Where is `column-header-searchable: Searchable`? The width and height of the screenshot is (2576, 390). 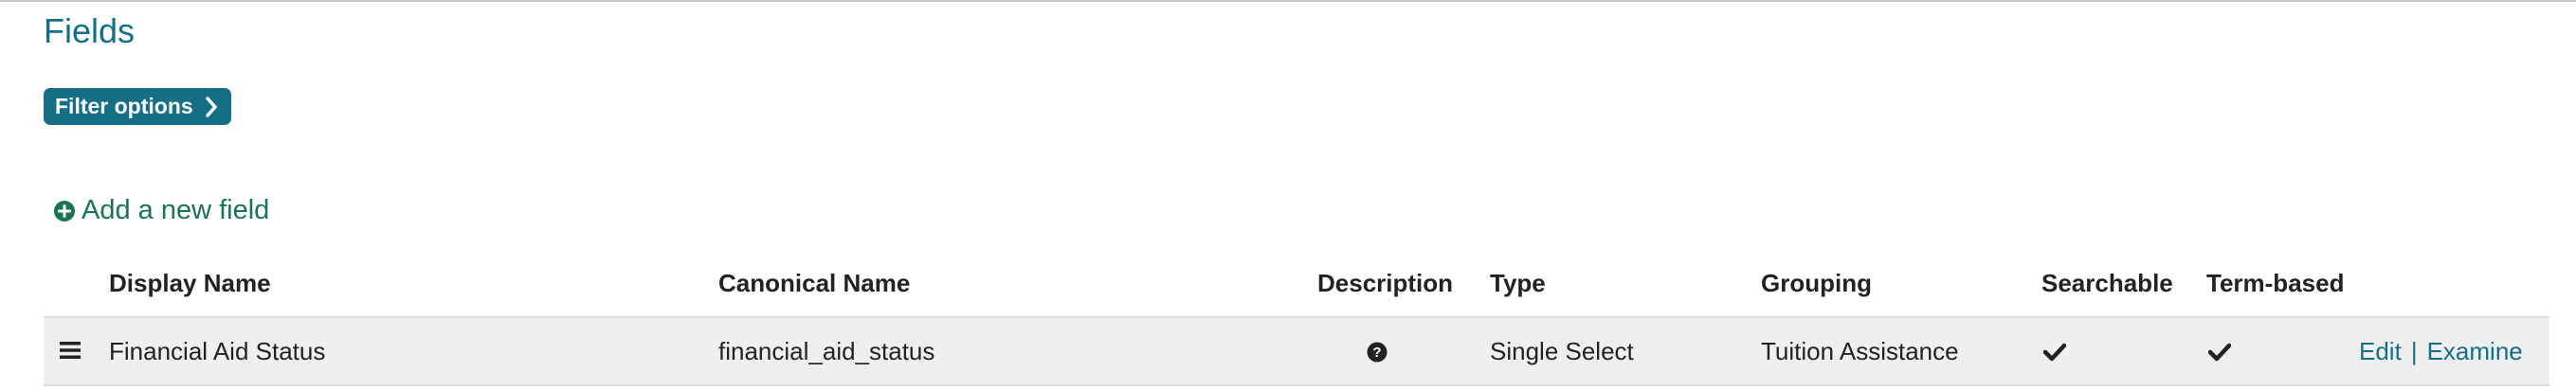
column-header-searchable: Searchable is located at coordinates (2107, 283).